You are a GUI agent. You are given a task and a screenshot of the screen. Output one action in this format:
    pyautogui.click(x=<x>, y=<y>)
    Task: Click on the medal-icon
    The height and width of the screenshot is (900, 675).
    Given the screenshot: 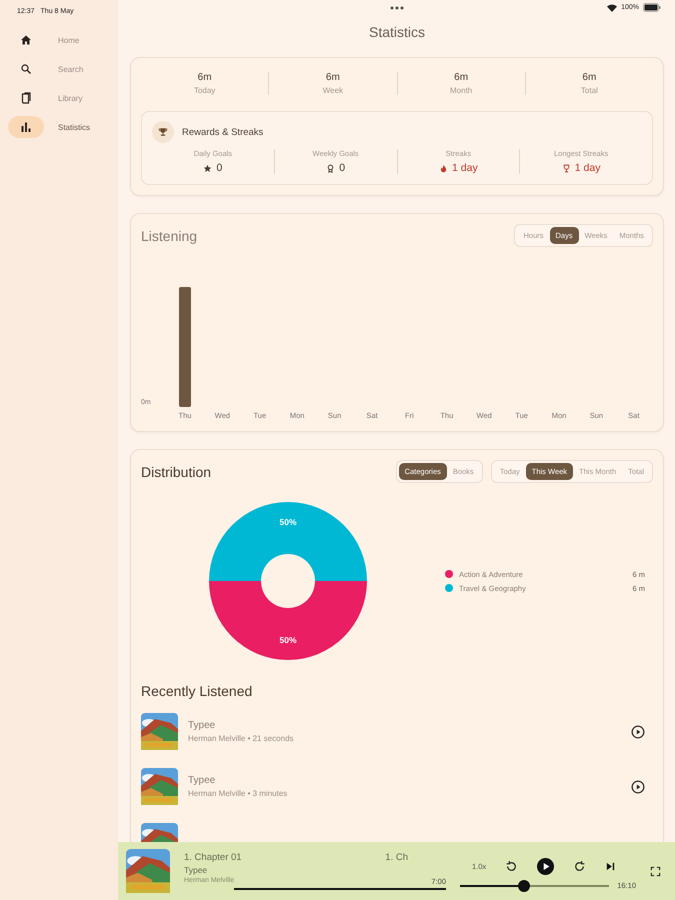 What is the action you would take?
    pyautogui.click(x=331, y=168)
    